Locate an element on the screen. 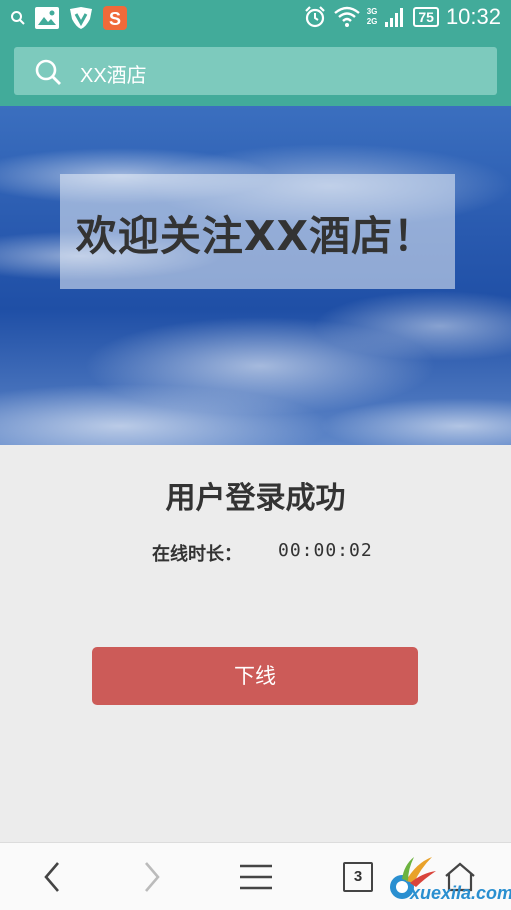 The image size is (511, 910). wifi-icon is located at coordinates (346, 16).